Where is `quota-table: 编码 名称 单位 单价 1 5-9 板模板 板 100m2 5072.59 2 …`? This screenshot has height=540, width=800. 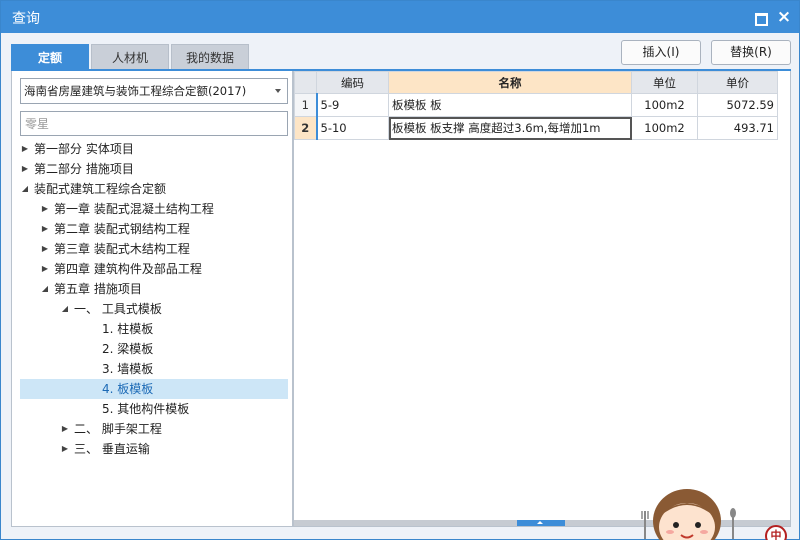
quota-table: 编码 名称 单位 单价 1 5-9 板模板 板 100m2 5072.59 2 … is located at coordinates (536, 105).